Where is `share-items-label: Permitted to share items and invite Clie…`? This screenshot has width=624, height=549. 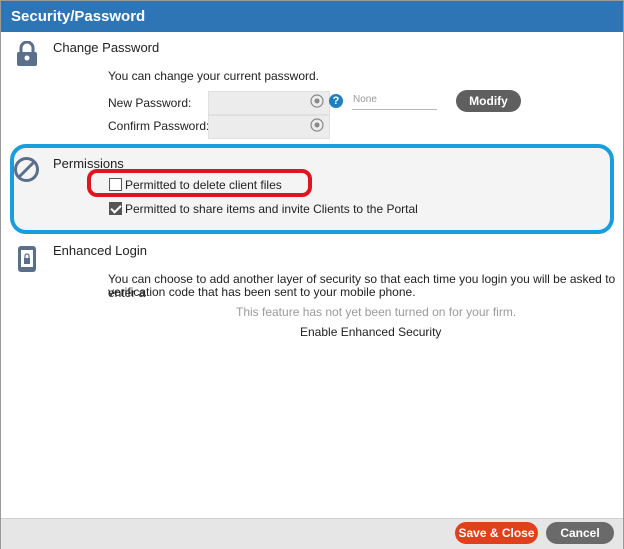 share-items-label: Permitted to share items and invite Clie… is located at coordinates (271, 209).